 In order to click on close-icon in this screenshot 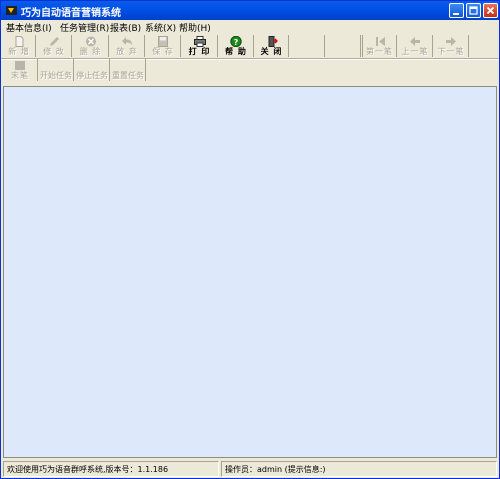, I will do `click(490, 10)`.